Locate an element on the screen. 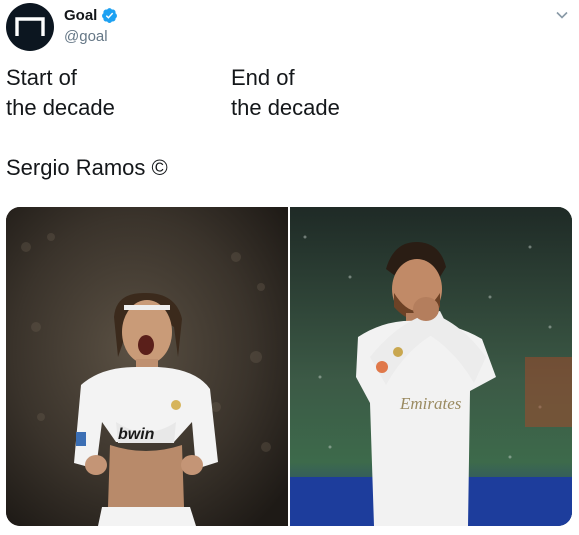  text-line: Start of is located at coordinates (41, 77).